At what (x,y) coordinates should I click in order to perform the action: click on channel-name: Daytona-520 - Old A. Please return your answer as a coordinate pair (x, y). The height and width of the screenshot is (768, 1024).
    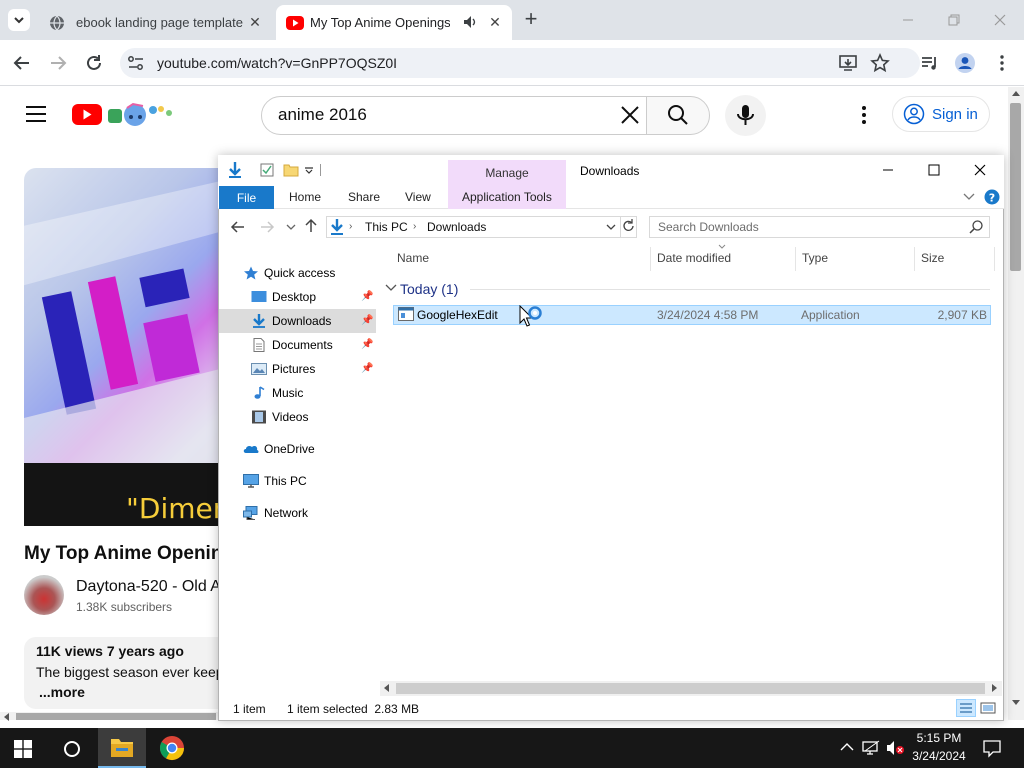
    Looking at the image, I should click on (148, 587).